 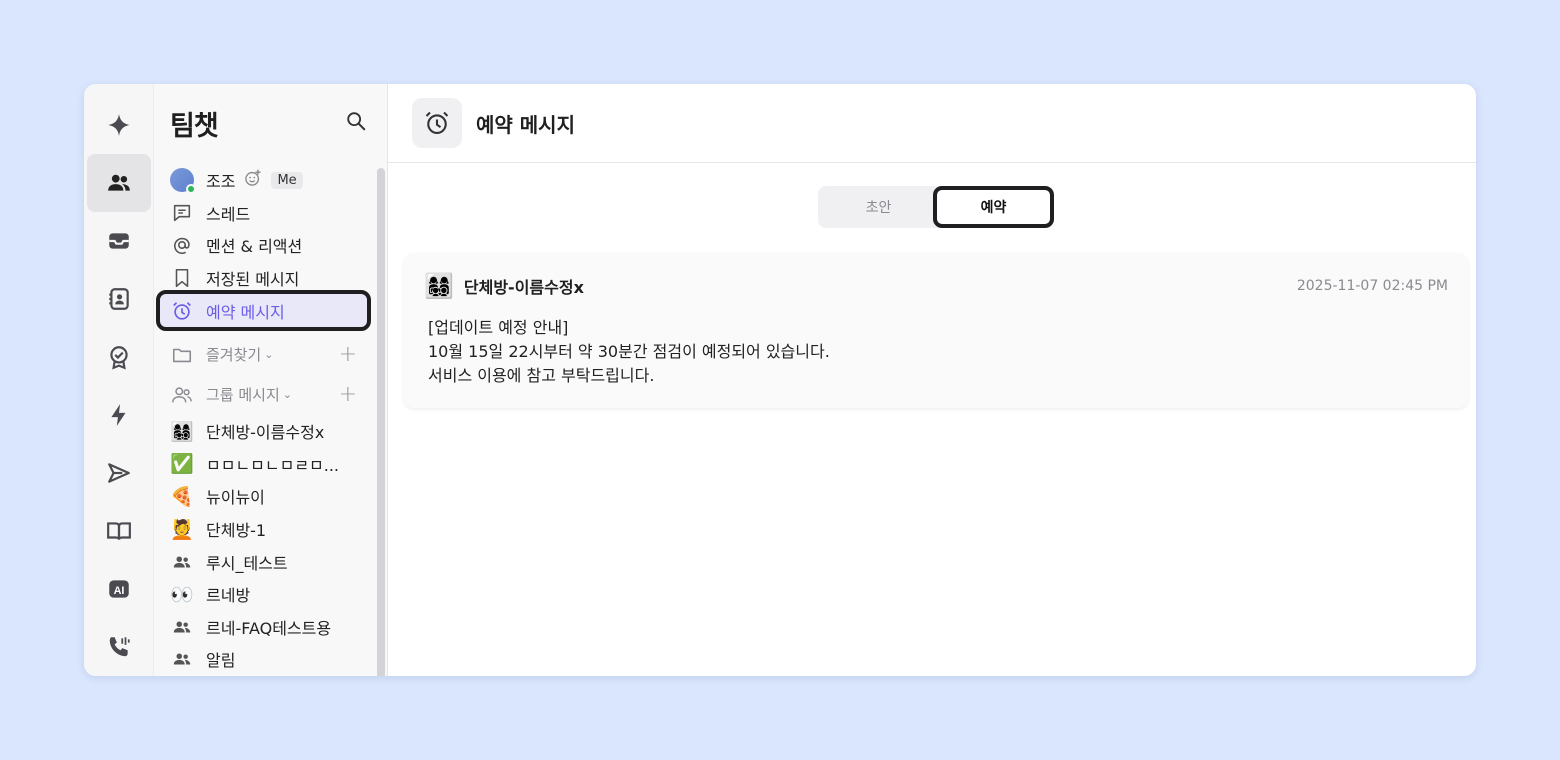 What do you see at coordinates (629, 351) in the screenshot?
I see `message-line: 10월 15일 22시부터 약 30분간 점검이 예정되어 있습니다.` at bounding box center [629, 351].